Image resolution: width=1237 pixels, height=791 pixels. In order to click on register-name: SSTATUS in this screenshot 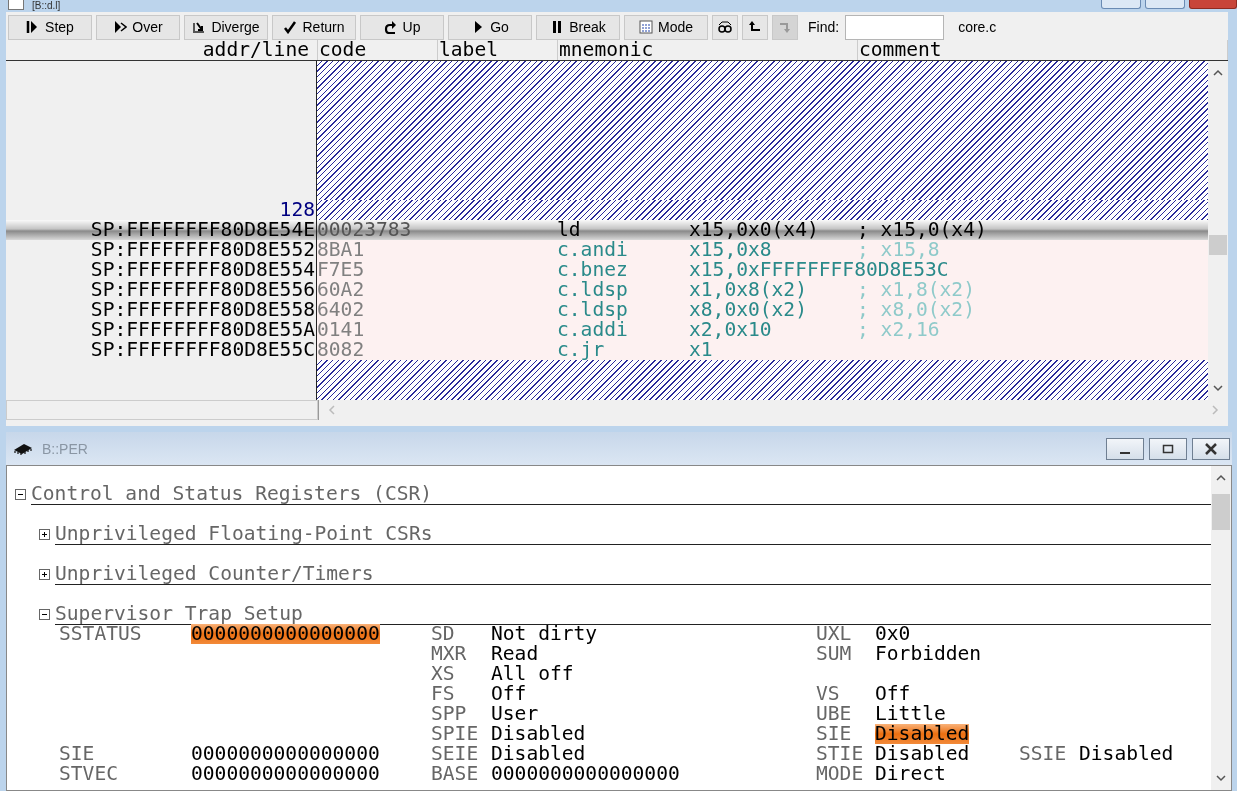, I will do `click(100, 634)`.